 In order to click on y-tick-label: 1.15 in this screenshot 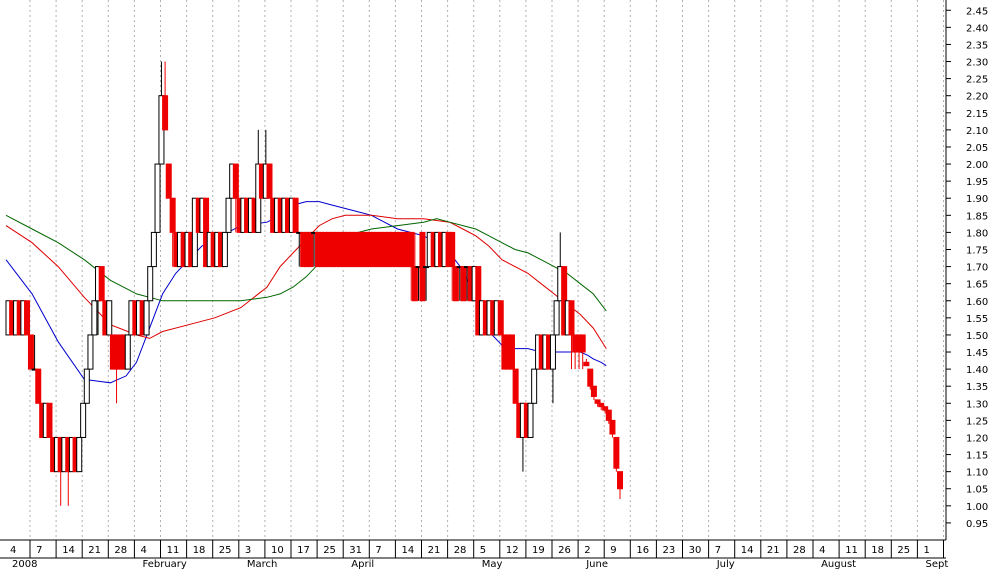, I will do `click(977, 456)`.